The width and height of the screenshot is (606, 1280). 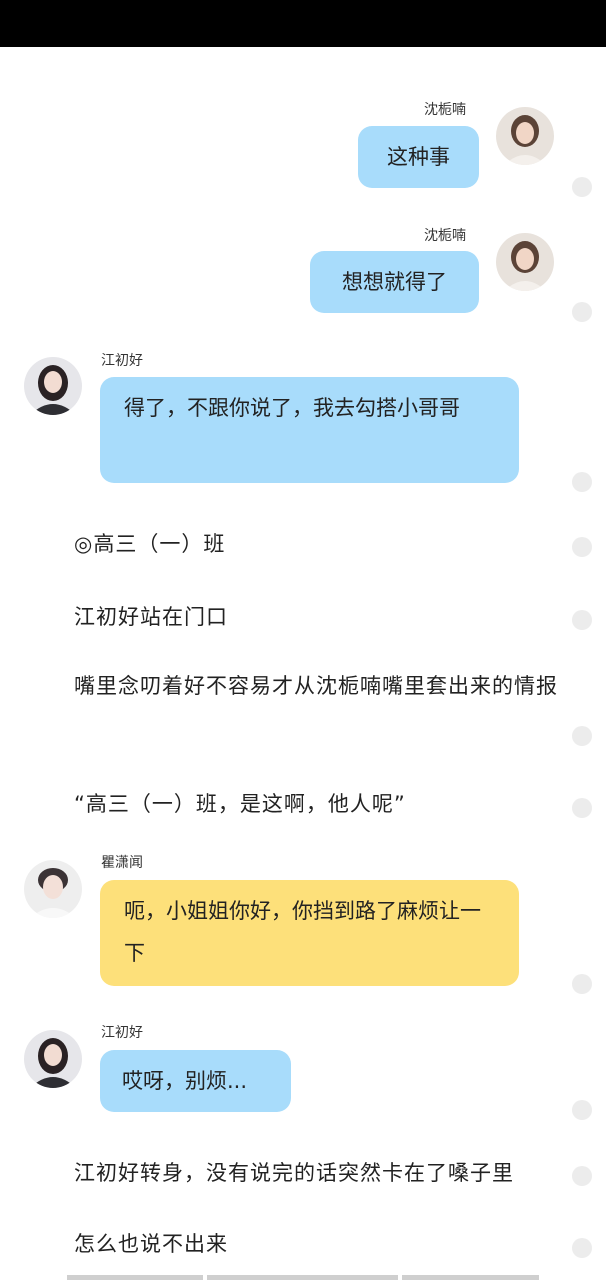 I want to click on narration-text: 怎么也说不出来, so click(x=151, y=1244).